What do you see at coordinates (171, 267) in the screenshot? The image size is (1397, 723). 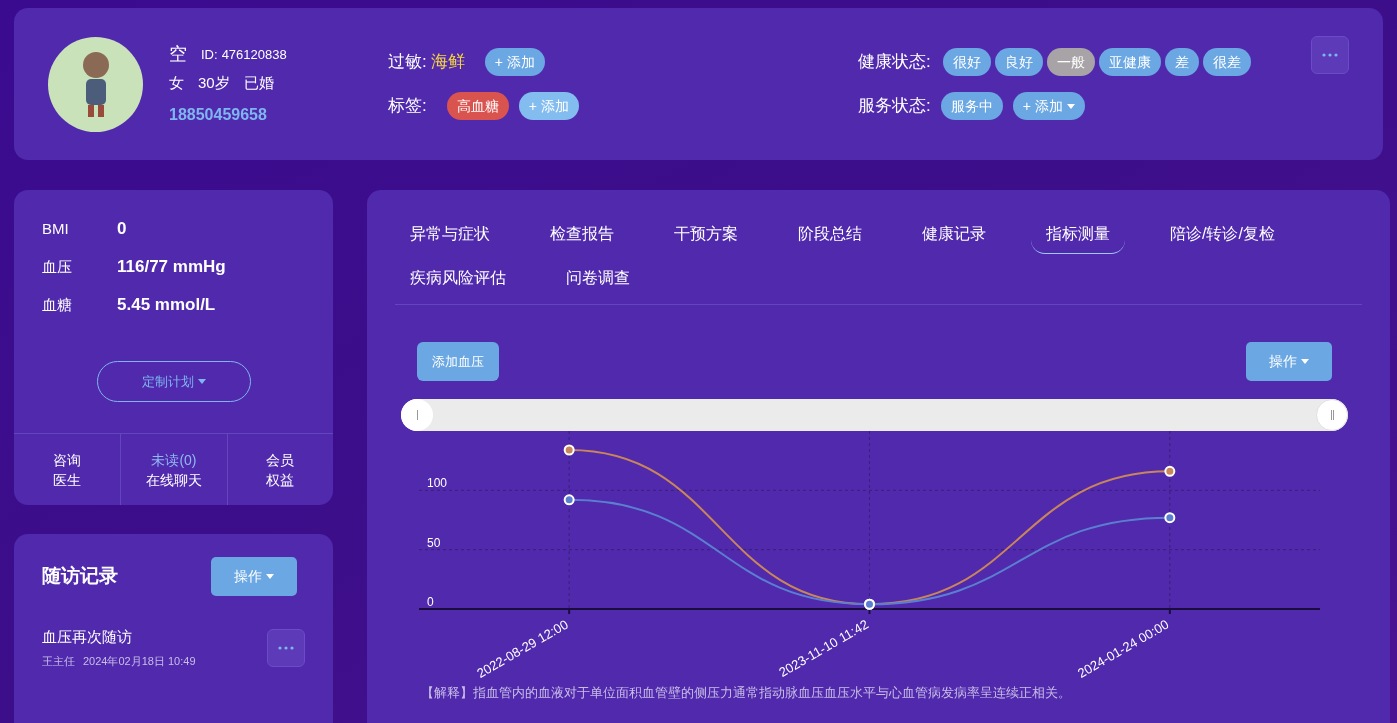 I see `metric-value: 116/77 mmHg` at bounding box center [171, 267].